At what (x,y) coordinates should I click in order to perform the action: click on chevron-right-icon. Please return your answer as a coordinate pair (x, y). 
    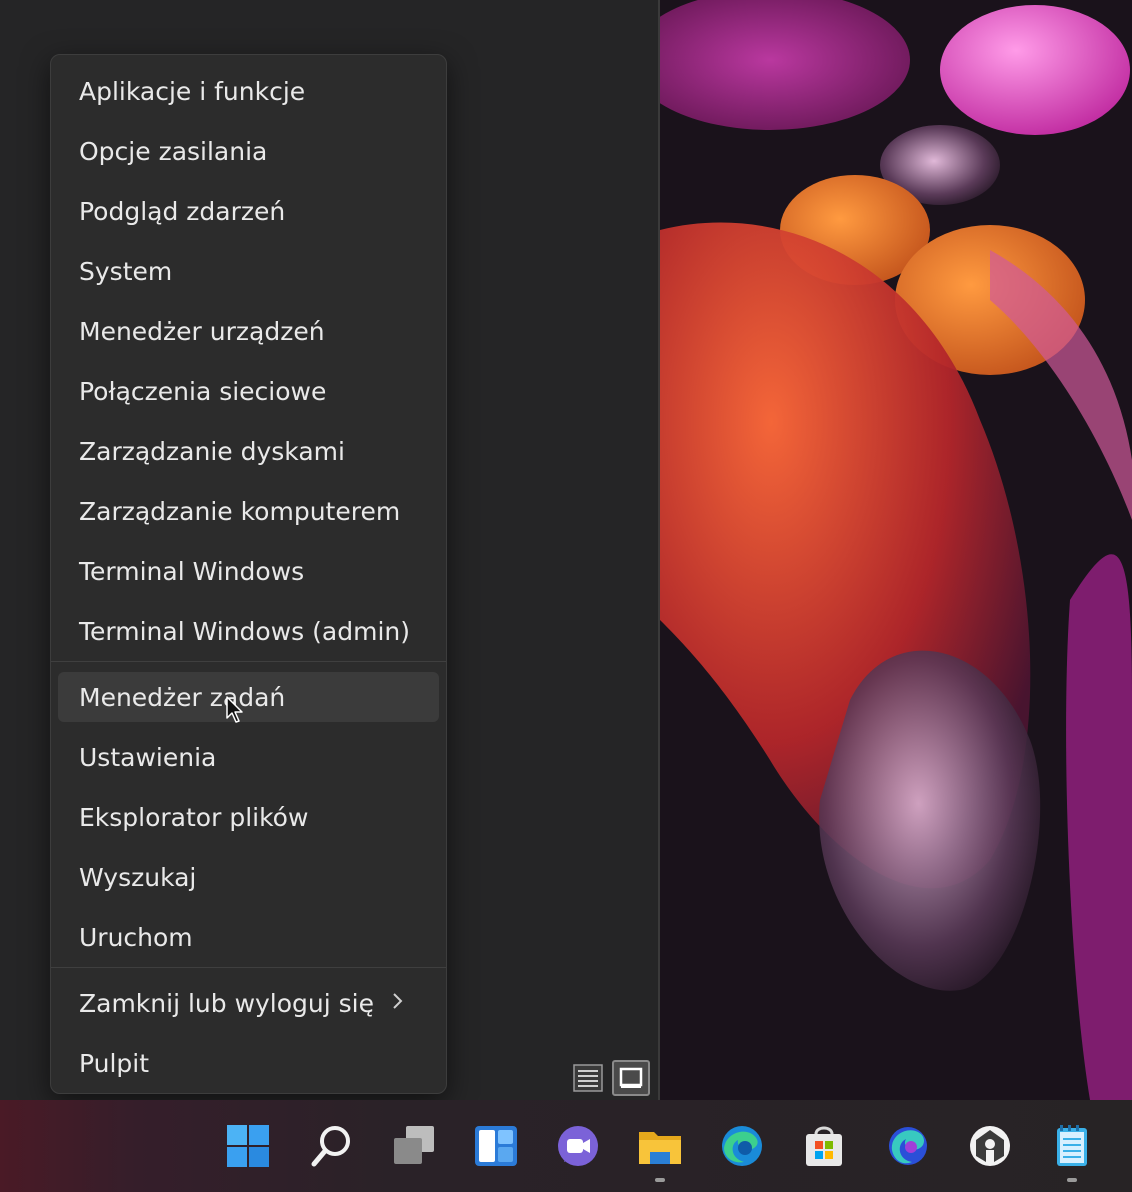
    Looking at the image, I should click on (398, 1001).